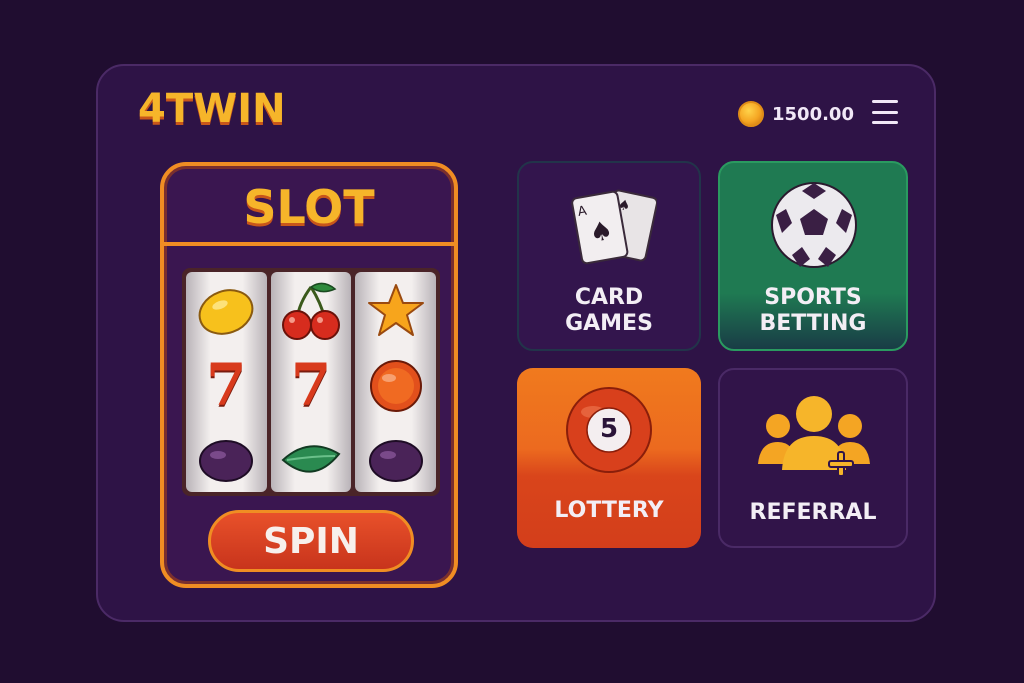 The height and width of the screenshot is (683, 1024). I want to click on tile-referral: REFERRAL, so click(813, 458).